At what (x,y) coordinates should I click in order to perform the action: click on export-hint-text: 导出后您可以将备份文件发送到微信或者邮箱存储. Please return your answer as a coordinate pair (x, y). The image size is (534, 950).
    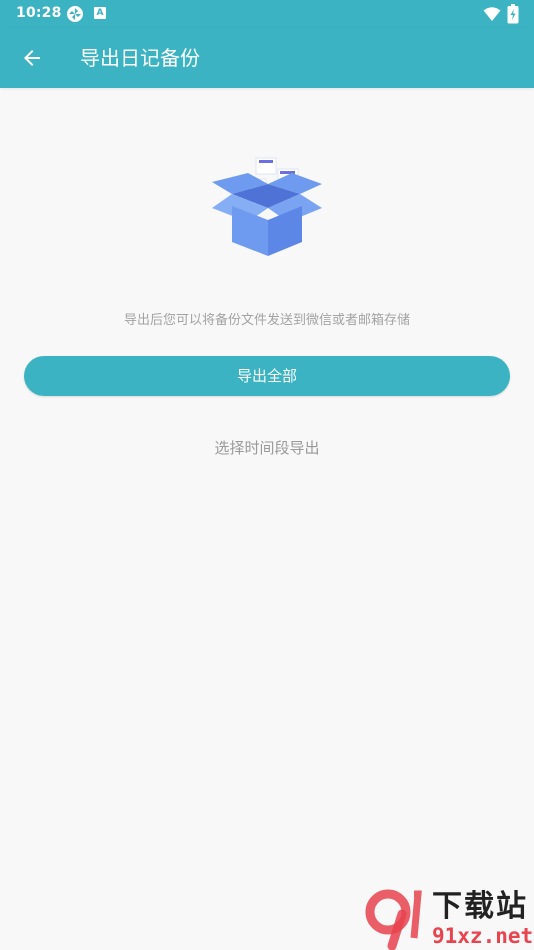
    Looking at the image, I should click on (266, 320).